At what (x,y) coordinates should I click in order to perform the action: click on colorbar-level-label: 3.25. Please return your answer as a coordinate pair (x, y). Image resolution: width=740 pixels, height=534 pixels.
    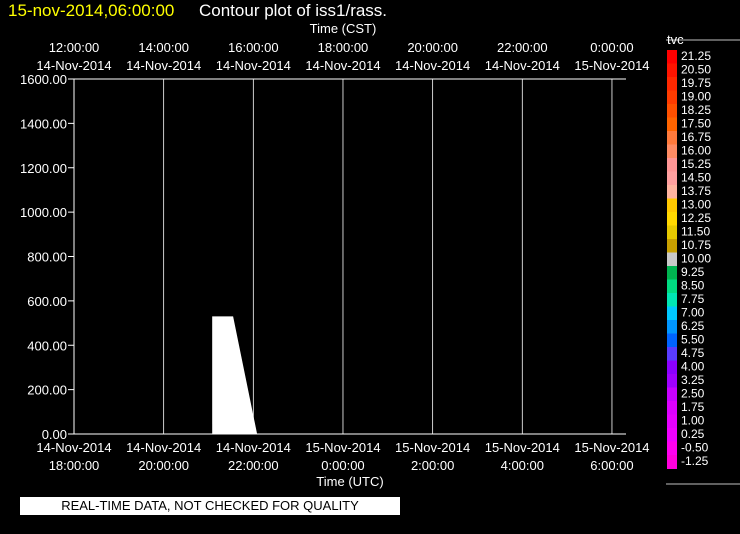
    Looking at the image, I should click on (693, 380).